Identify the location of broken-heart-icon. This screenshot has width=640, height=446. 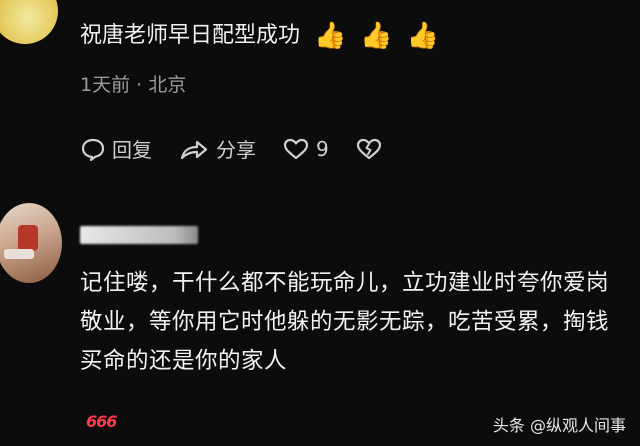
(368, 148).